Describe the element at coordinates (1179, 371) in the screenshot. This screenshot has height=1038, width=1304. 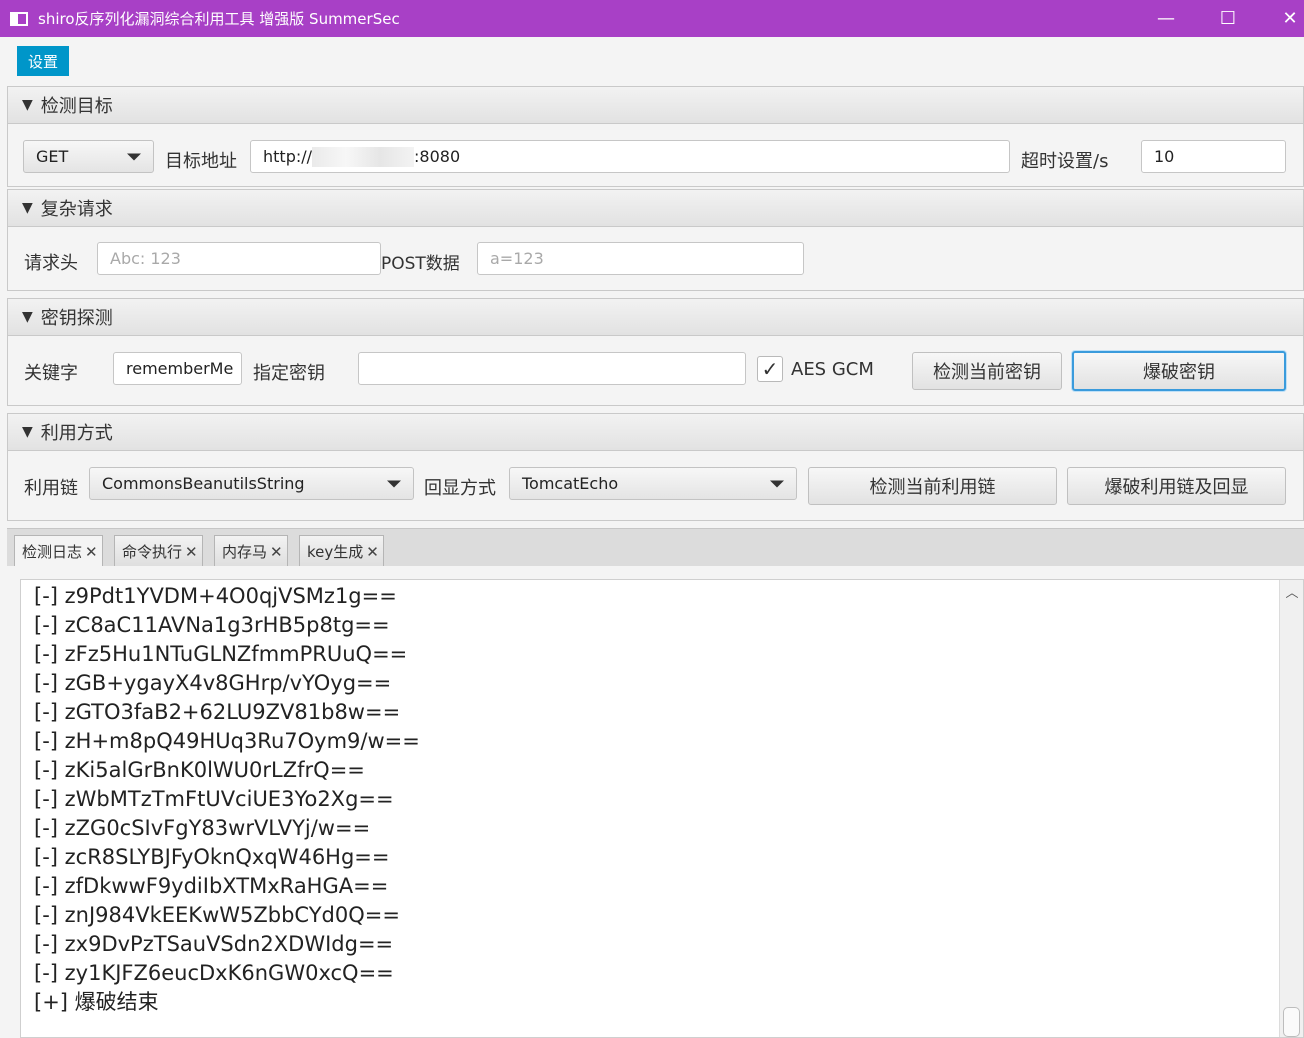
I see `brute-key-button: 爆破密钥` at that location.